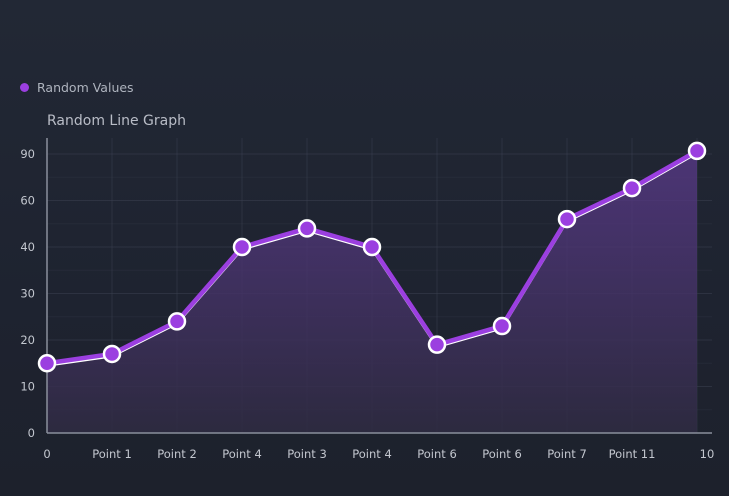 The width and height of the screenshot is (729, 496). Describe the element at coordinates (27, 340) in the screenshot. I see `y-tick-label: 20` at that location.